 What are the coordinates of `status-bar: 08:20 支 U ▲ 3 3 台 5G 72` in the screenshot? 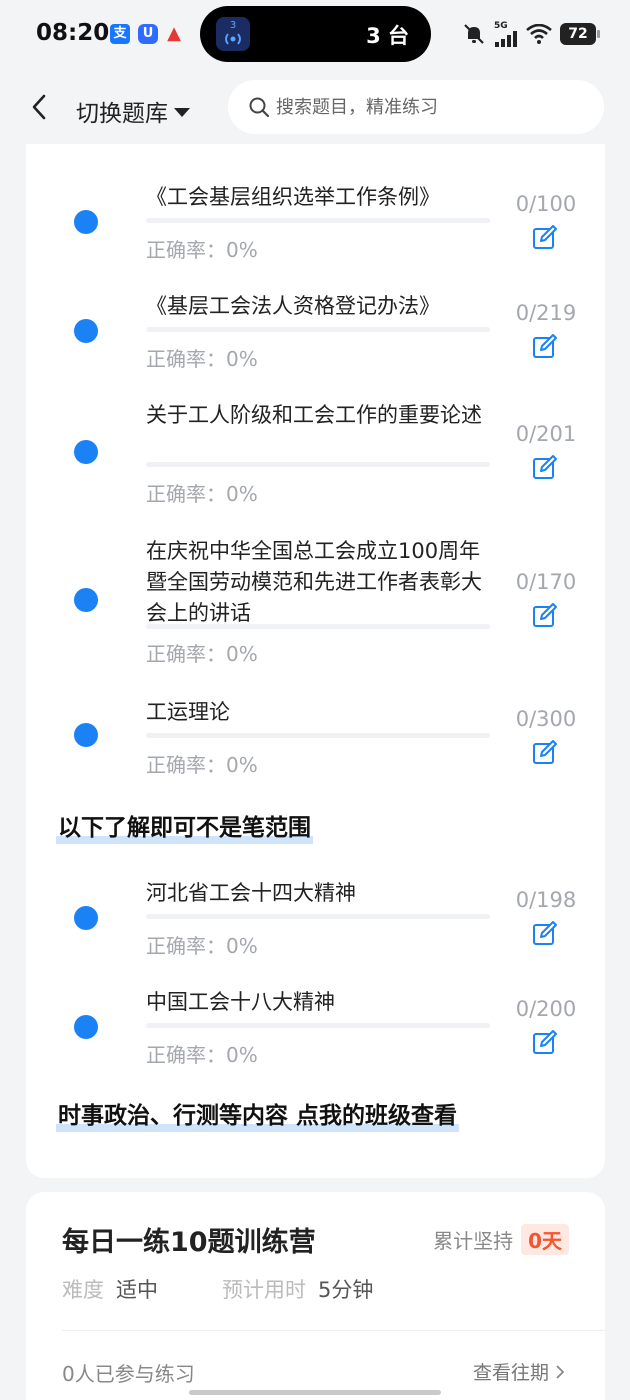 It's located at (315, 36).